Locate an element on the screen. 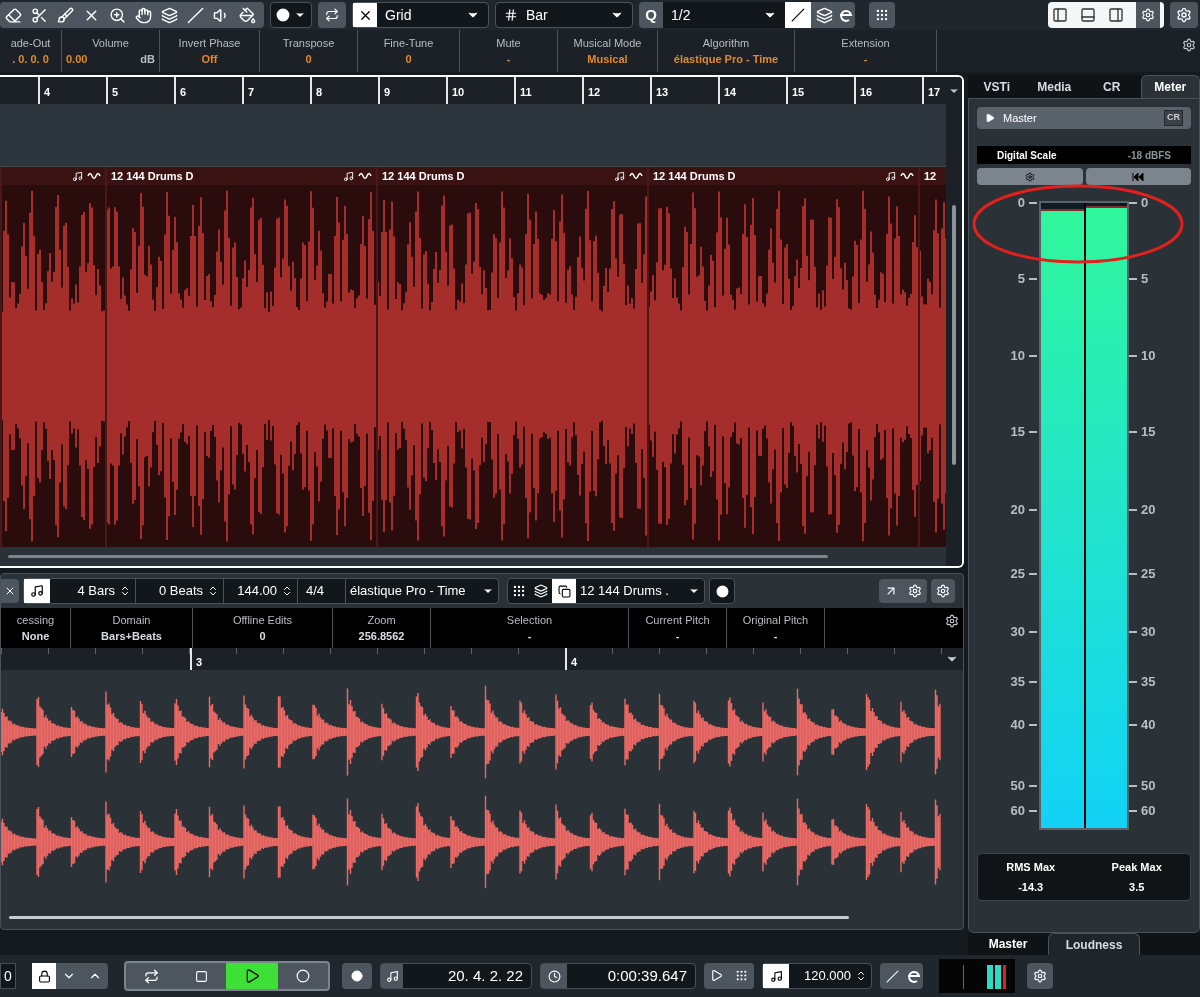 Image resolution: width=1200 pixels, height=997 pixels. zone-tab: Media is located at coordinates (1054, 86).